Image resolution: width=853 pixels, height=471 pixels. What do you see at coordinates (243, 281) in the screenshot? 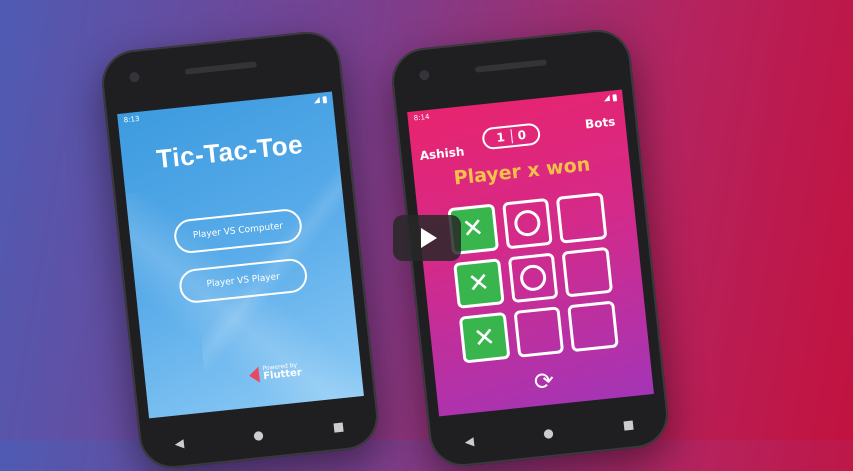
I see `player-vs-player-button: Player VS Player` at bounding box center [243, 281].